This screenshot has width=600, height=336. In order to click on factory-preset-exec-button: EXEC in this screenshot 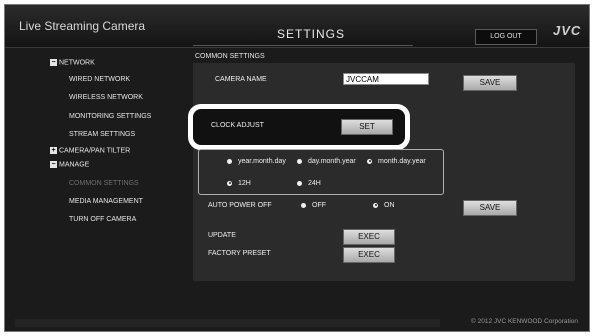, I will do `click(369, 255)`.